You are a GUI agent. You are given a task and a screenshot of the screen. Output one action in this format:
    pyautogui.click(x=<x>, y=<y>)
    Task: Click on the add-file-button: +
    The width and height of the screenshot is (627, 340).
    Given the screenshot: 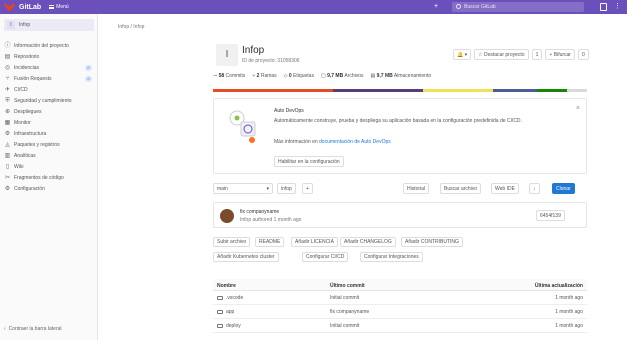 What is the action you would take?
    pyautogui.click(x=307, y=188)
    